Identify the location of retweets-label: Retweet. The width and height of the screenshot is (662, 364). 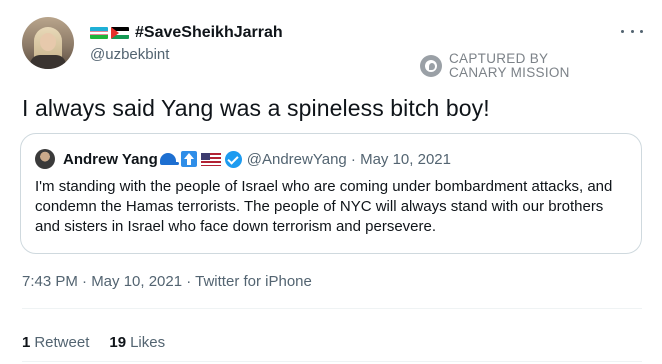
(62, 342).